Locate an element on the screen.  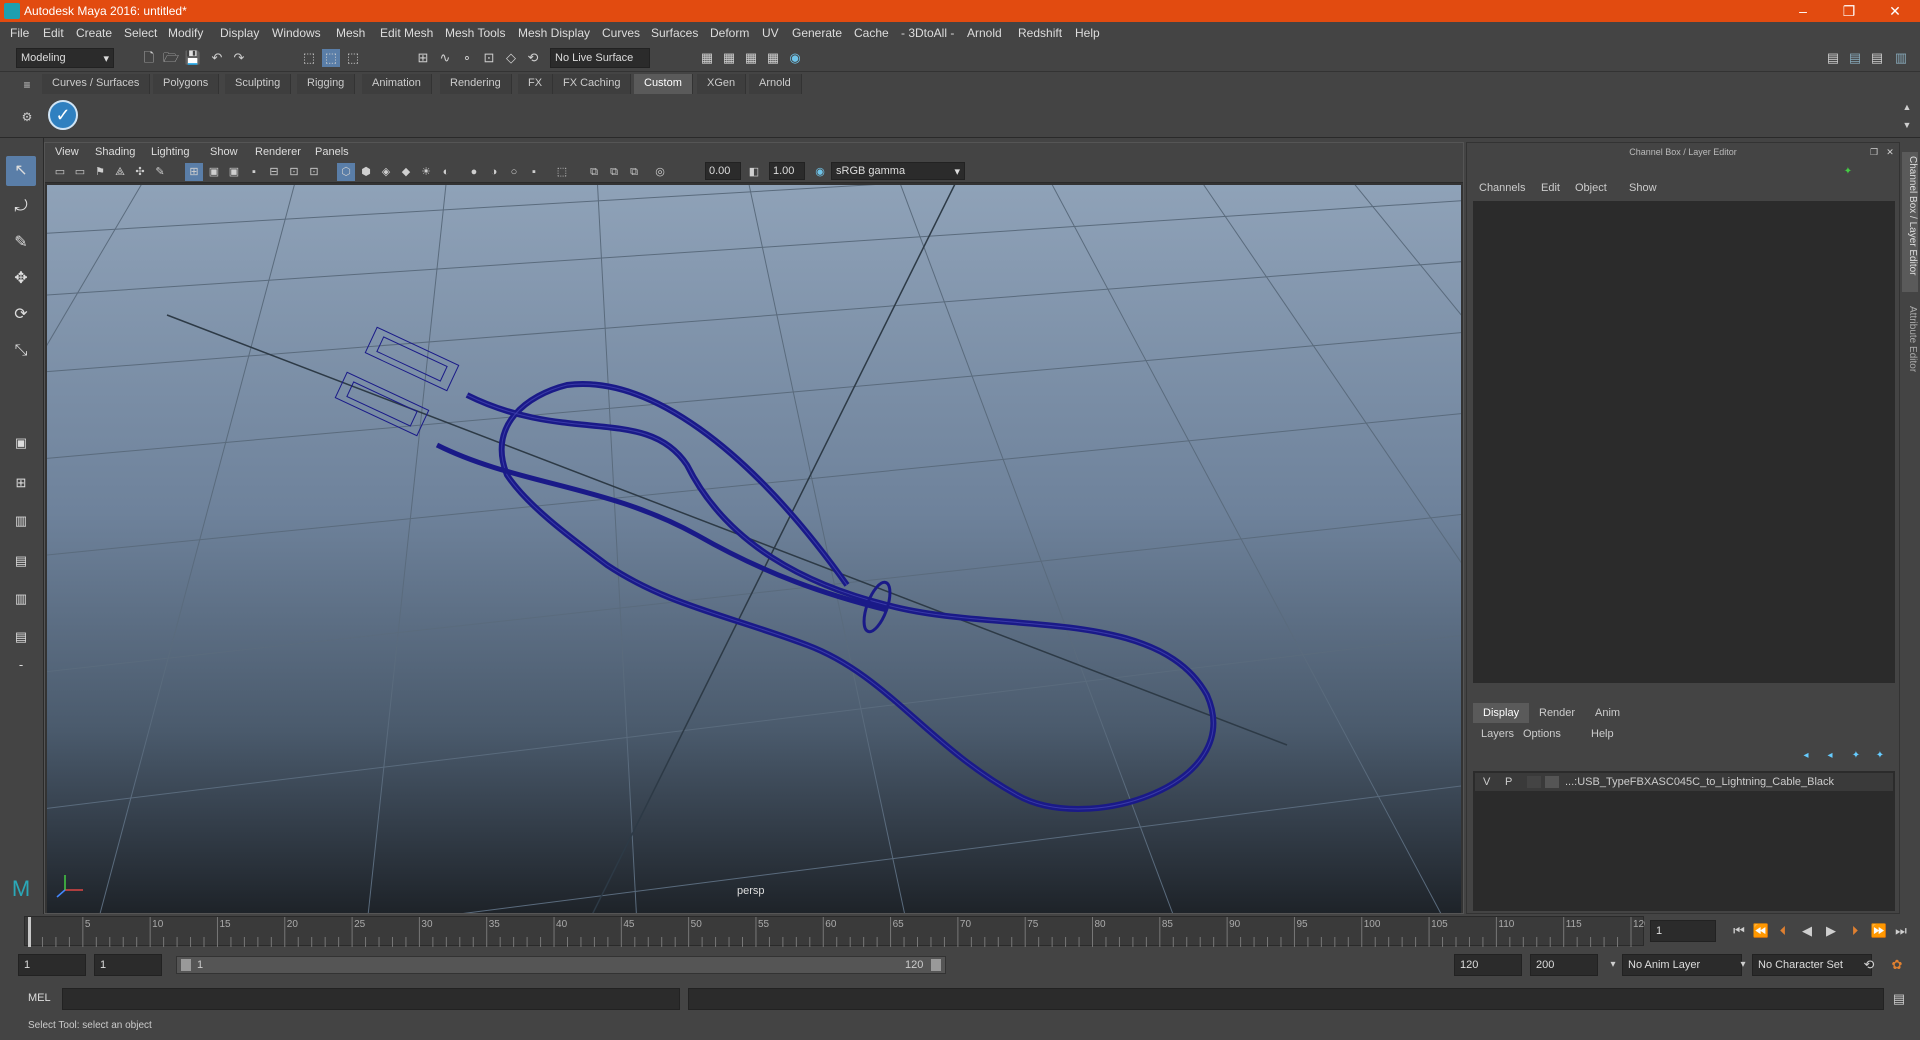
tab-rigging: Rigging is located at coordinates (326, 84).